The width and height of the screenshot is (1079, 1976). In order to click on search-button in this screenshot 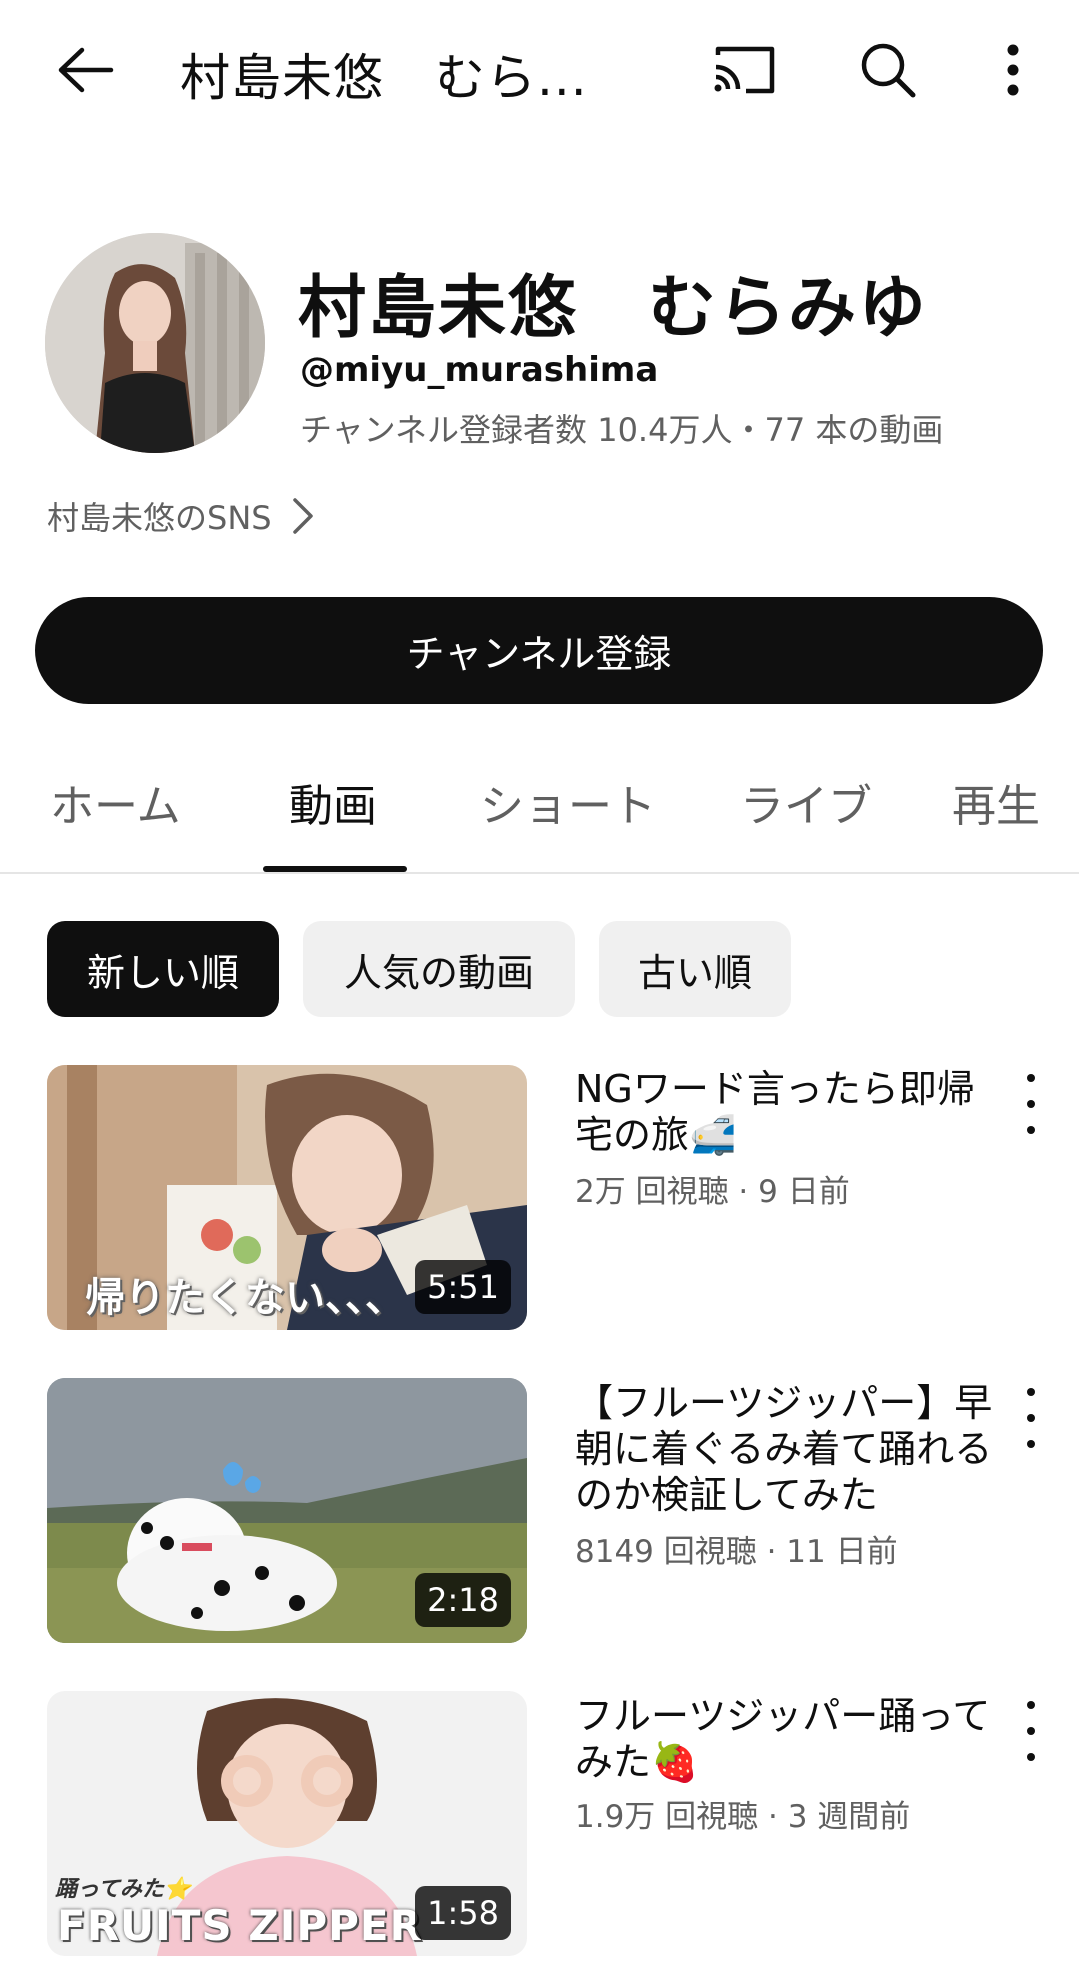, I will do `click(888, 70)`.